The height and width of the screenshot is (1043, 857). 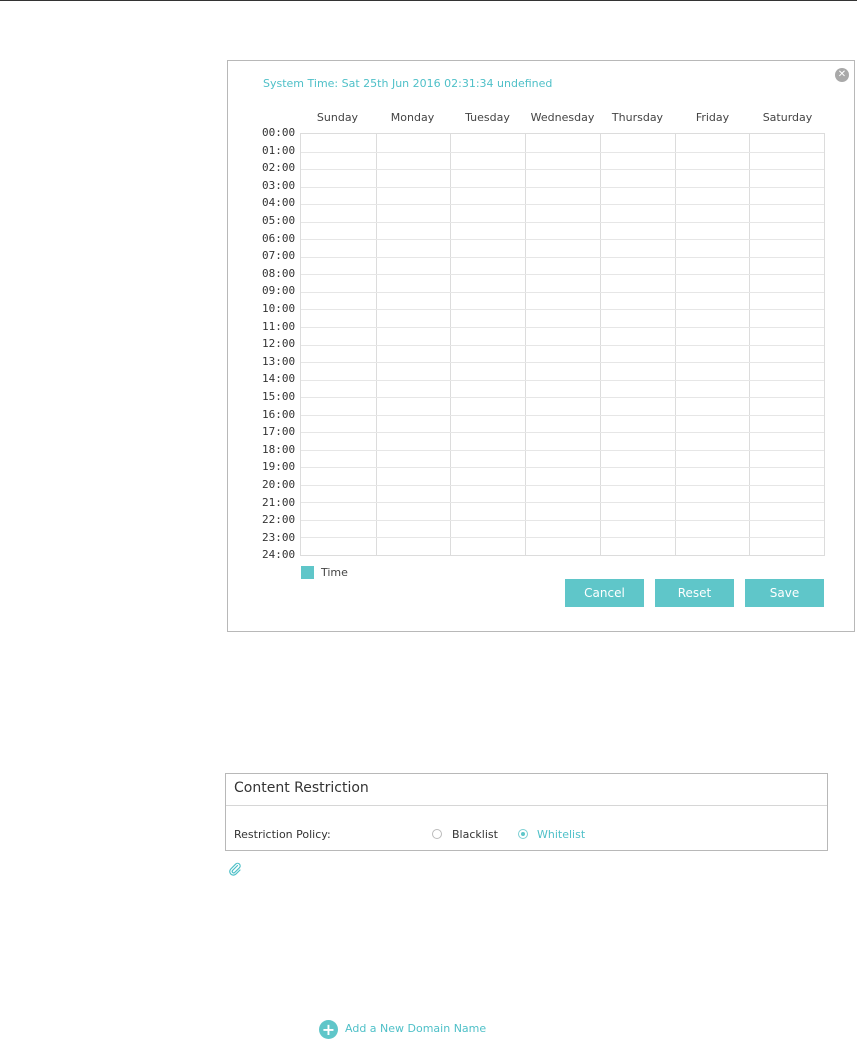 What do you see at coordinates (279, 203) in the screenshot?
I see `hour-label: 04:00` at bounding box center [279, 203].